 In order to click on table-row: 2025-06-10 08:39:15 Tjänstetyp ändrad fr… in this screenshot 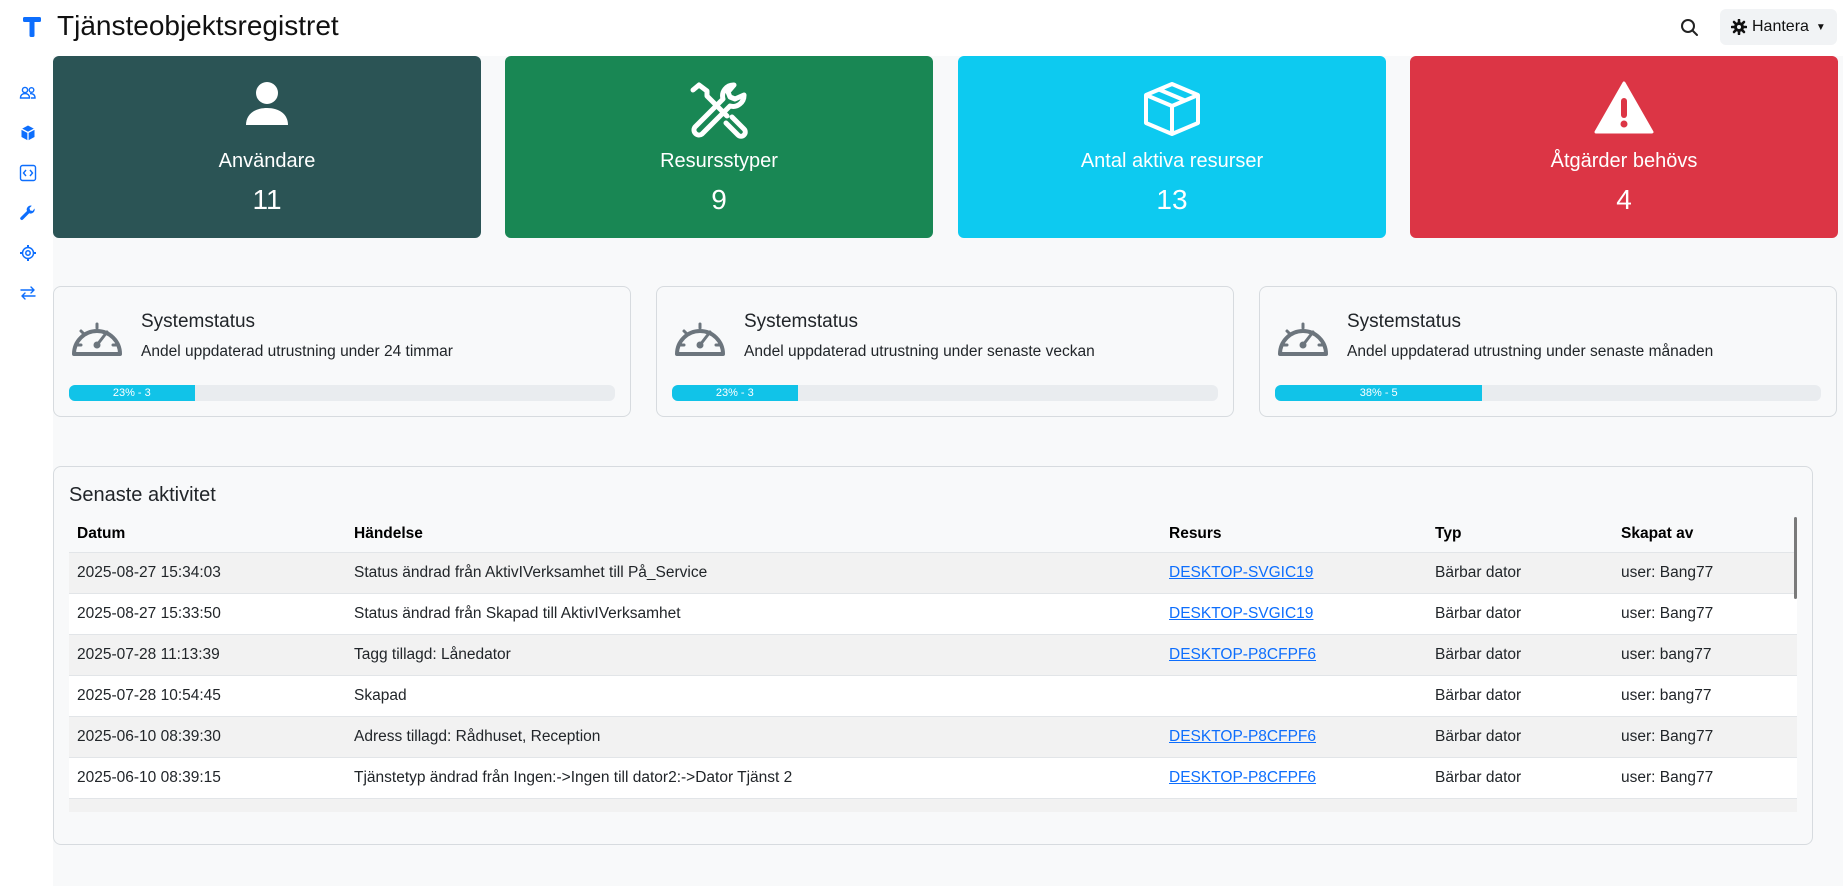, I will do `click(933, 778)`.